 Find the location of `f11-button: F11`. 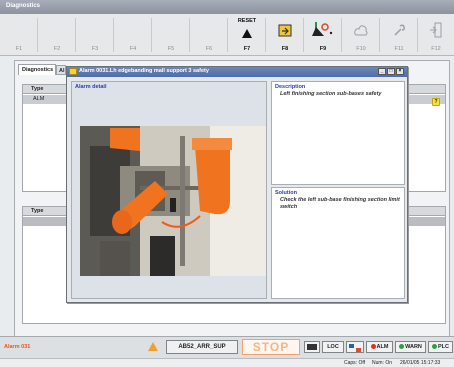

f11-button: F11 is located at coordinates (399, 35).